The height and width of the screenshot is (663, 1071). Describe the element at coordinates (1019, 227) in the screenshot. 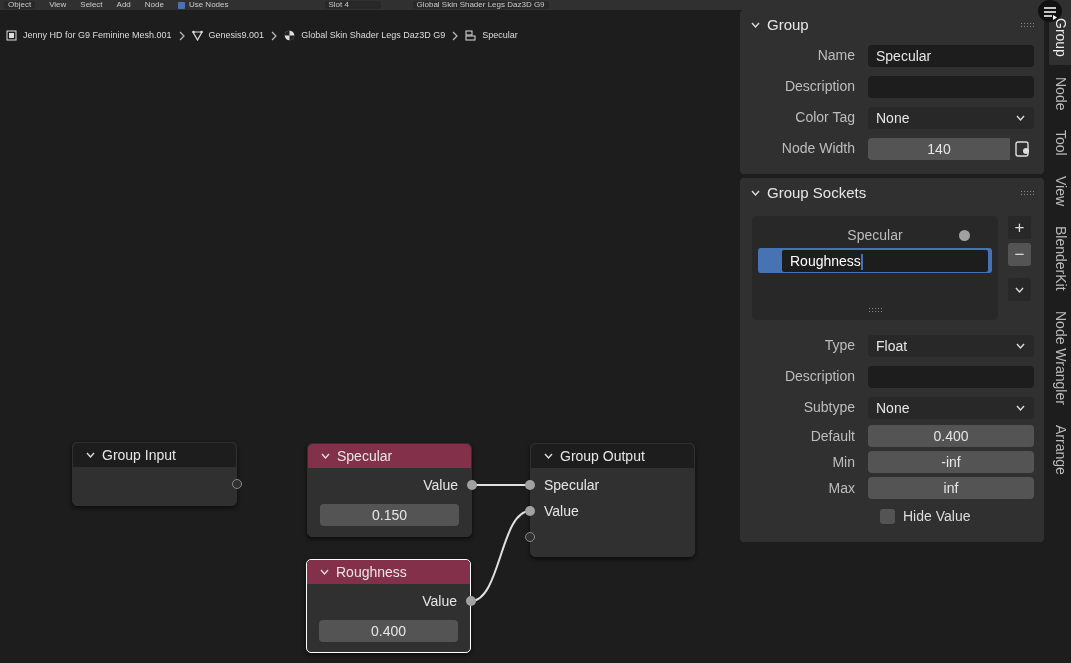

I see `add-button: +` at that location.